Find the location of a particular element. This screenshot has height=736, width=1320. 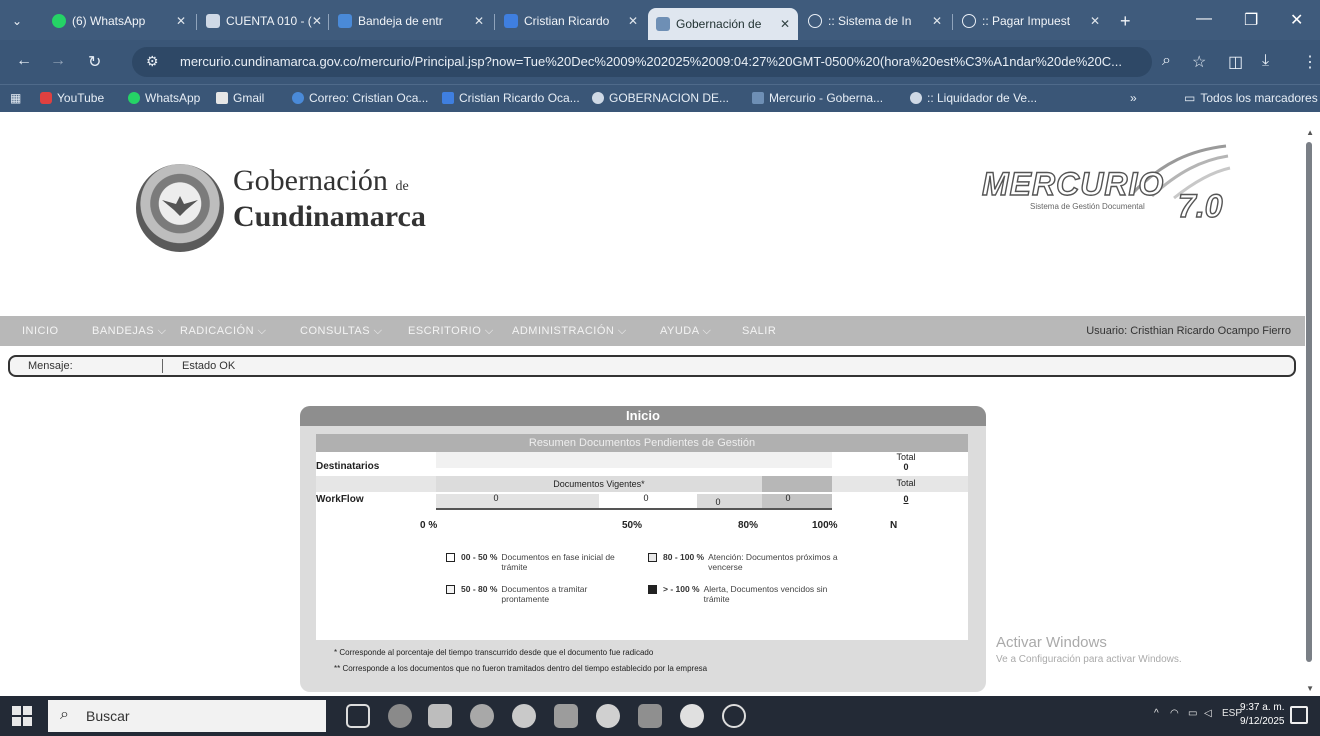

header-band is located at coordinates (634, 460).